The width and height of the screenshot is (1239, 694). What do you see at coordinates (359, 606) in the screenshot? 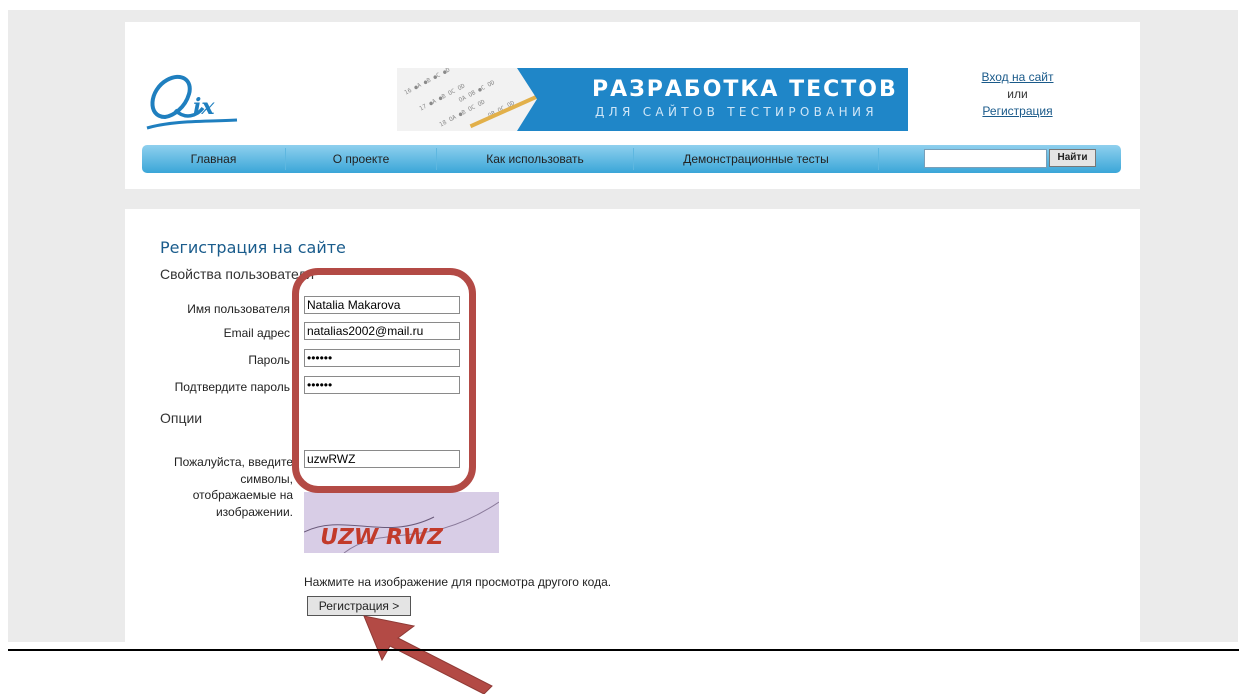
I see `register-submit-button: Регистрация >` at bounding box center [359, 606].